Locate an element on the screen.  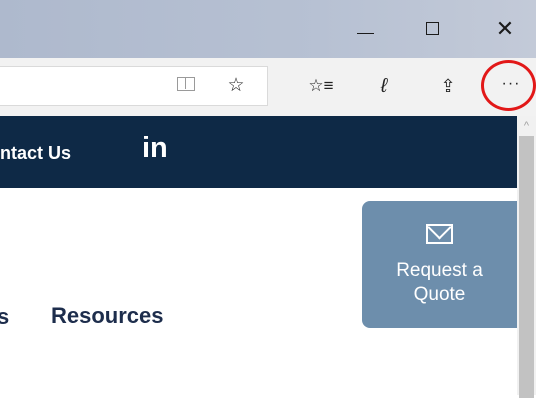
request-quote-line2: Quote is located at coordinates (439, 294).